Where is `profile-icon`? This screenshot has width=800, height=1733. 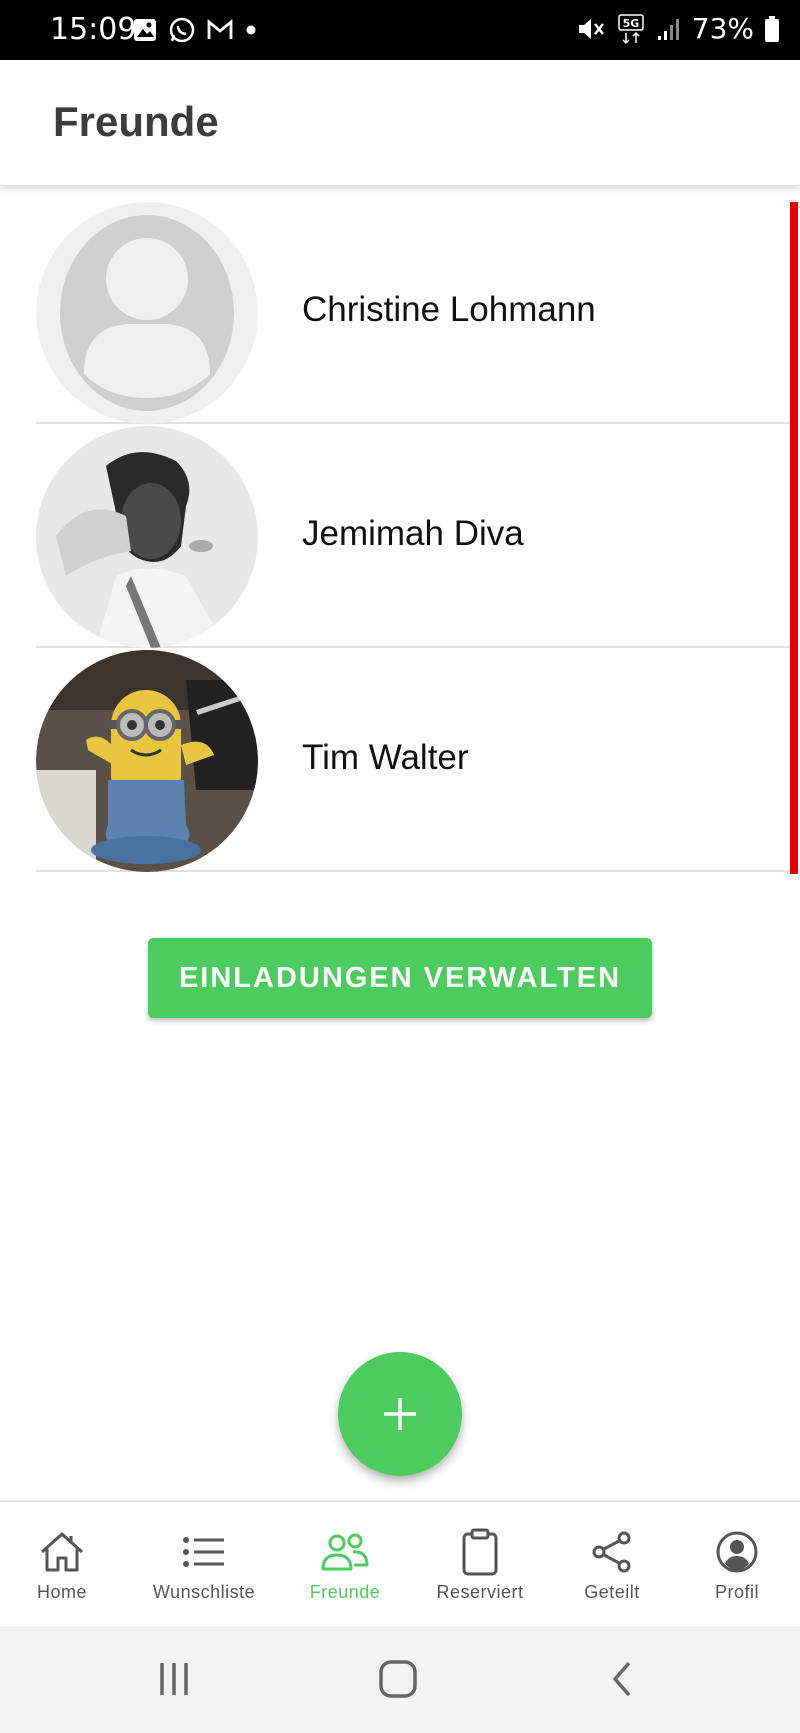
profile-icon is located at coordinates (737, 1552).